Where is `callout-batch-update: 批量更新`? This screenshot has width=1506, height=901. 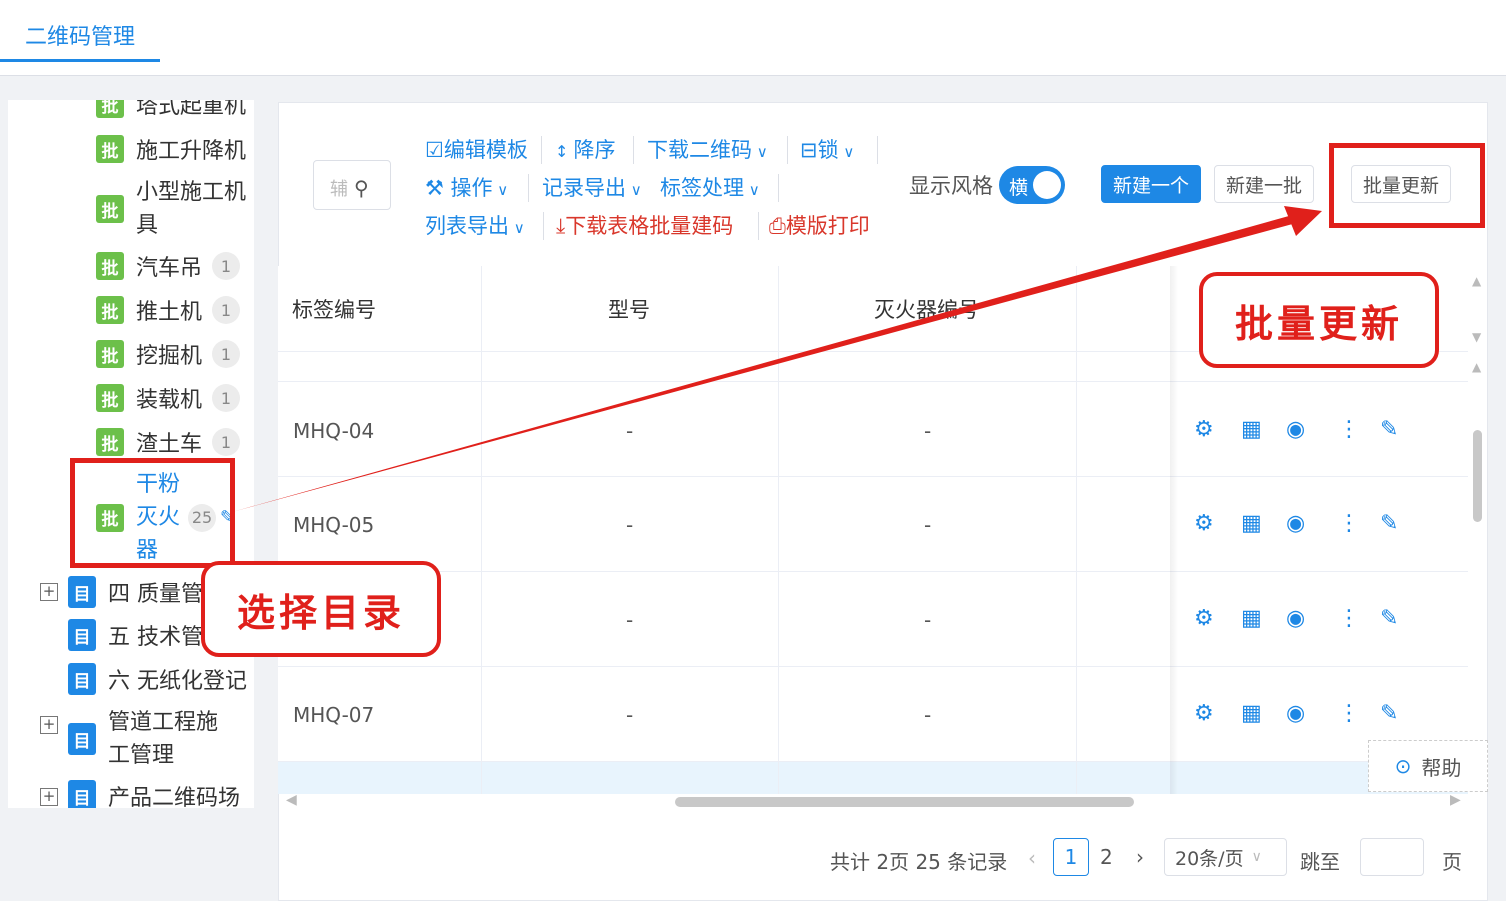
callout-batch-update: 批量更新 is located at coordinates (1319, 320).